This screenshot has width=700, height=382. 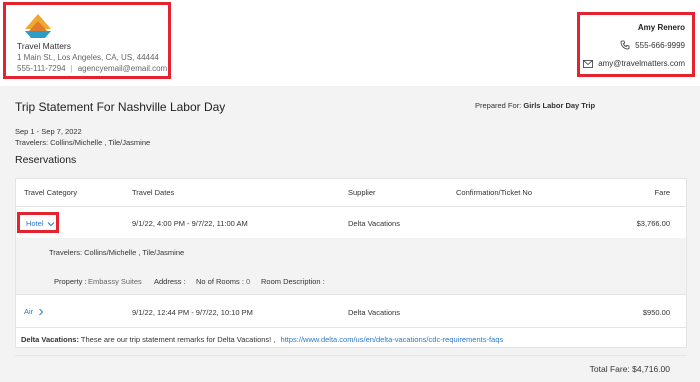 What do you see at coordinates (625, 45) in the screenshot?
I see `phone-icon` at bounding box center [625, 45].